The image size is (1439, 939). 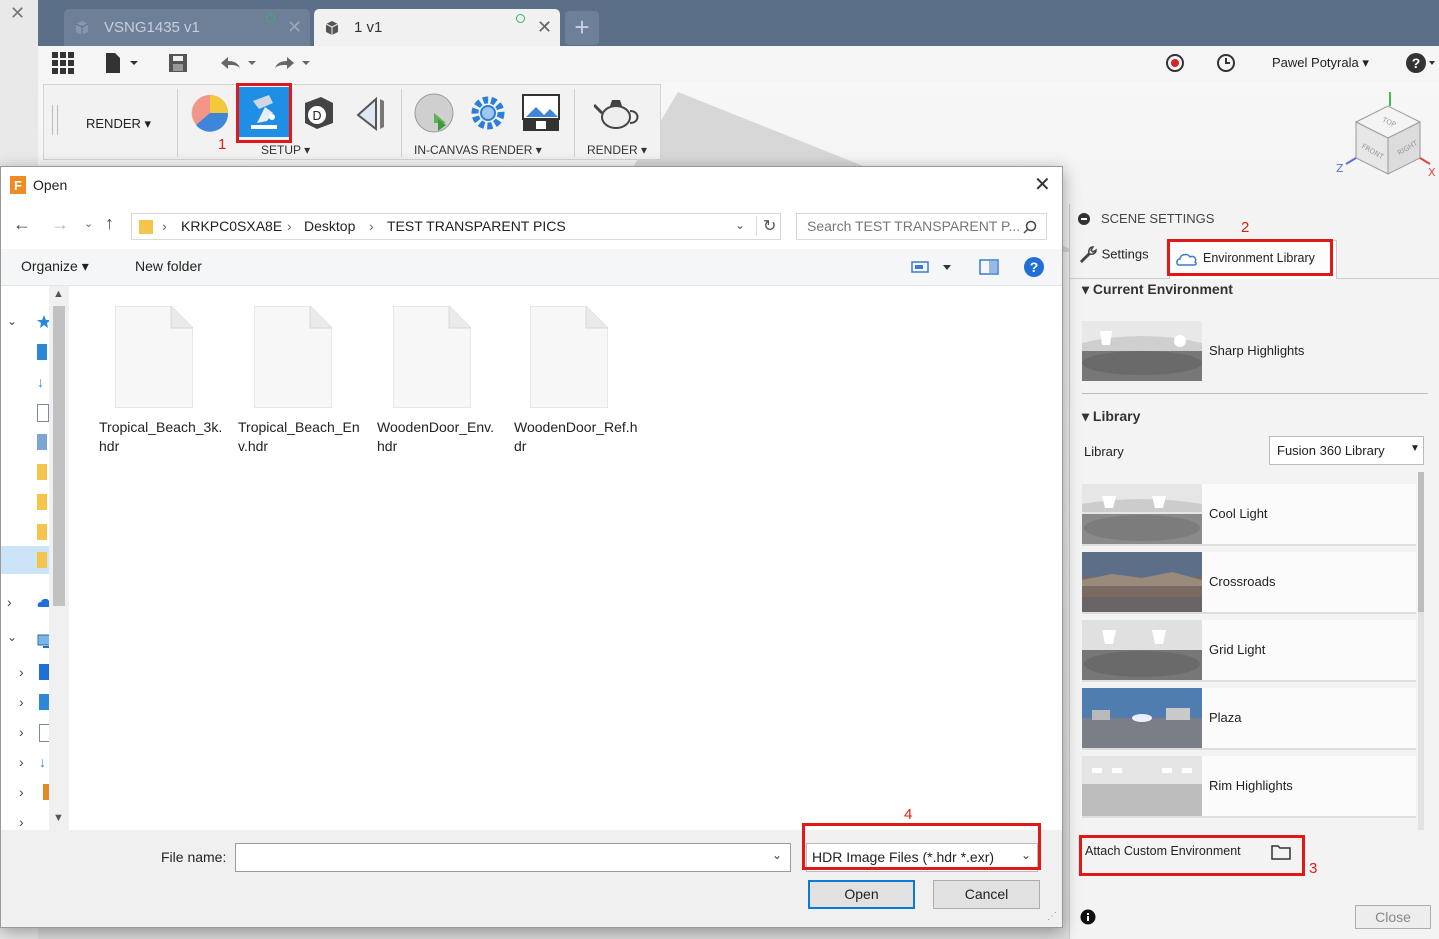 I want to click on environment-thumbnail, so click(x=1142, y=582).